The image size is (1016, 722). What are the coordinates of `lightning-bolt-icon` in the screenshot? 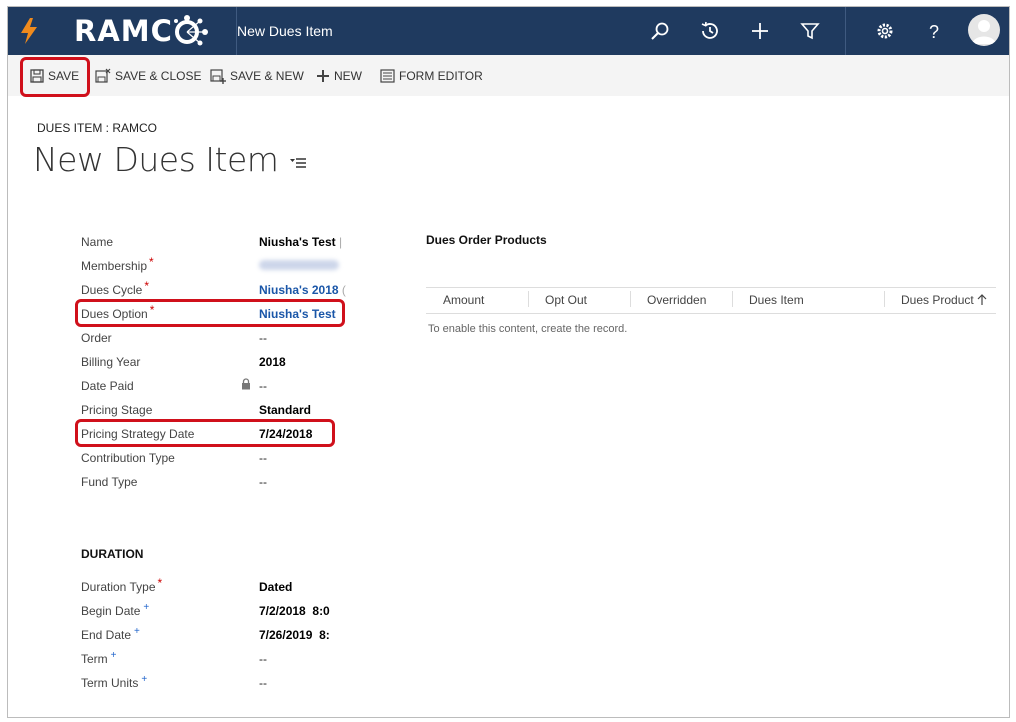 It's located at (29, 31).